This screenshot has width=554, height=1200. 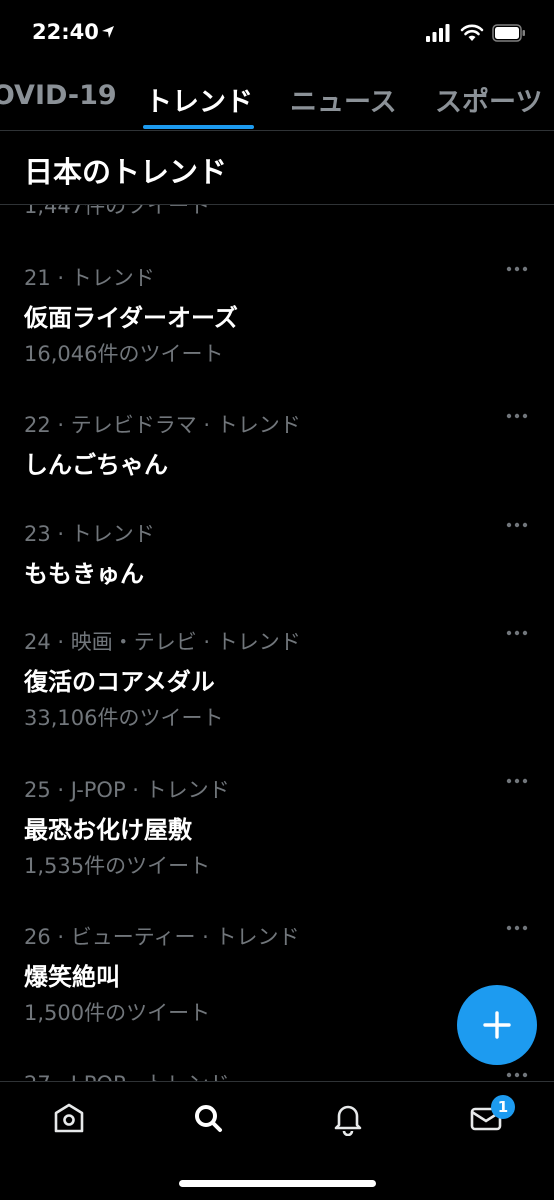 I want to click on trend-meta: 26 · ビューティー · トレンド, so click(x=162, y=937).